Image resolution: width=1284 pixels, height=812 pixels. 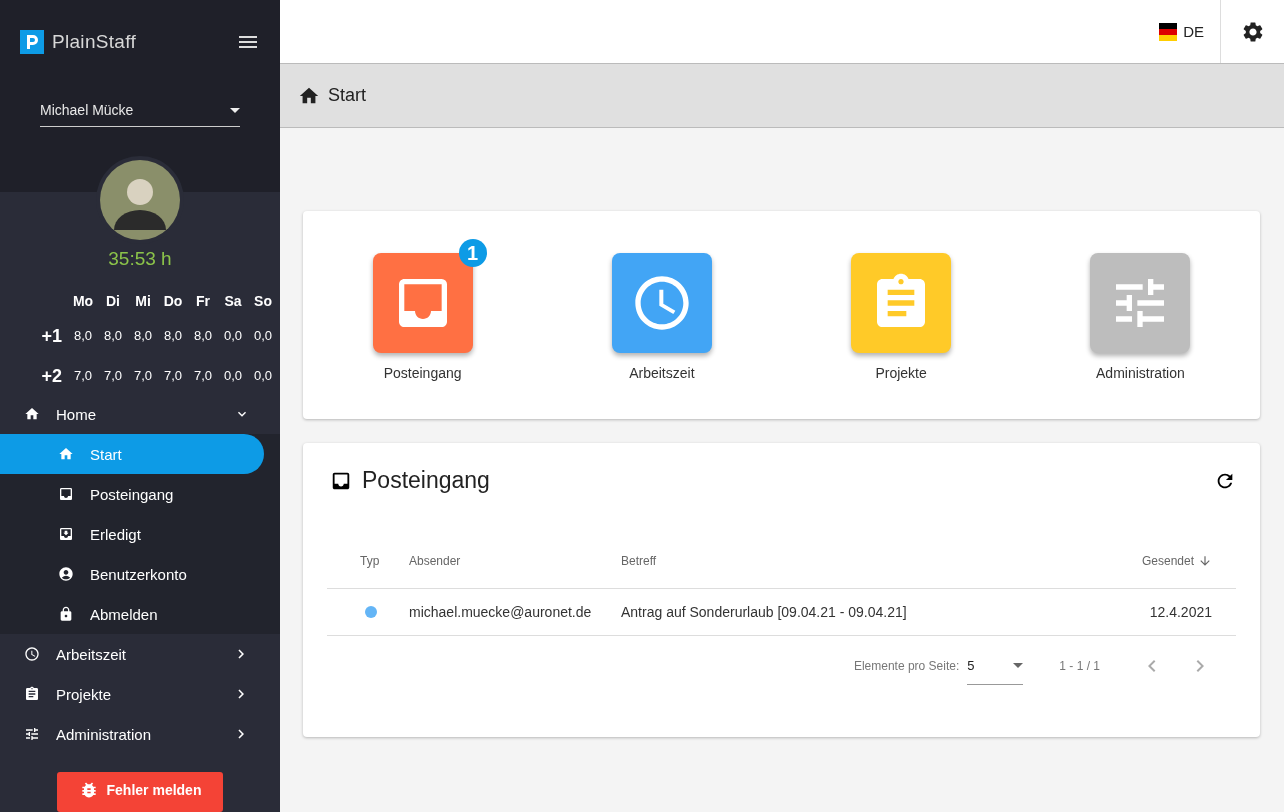 What do you see at coordinates (143, 301) in the screenshot?
I see `weekday-label: Mi` at bounding box center [143, 301].